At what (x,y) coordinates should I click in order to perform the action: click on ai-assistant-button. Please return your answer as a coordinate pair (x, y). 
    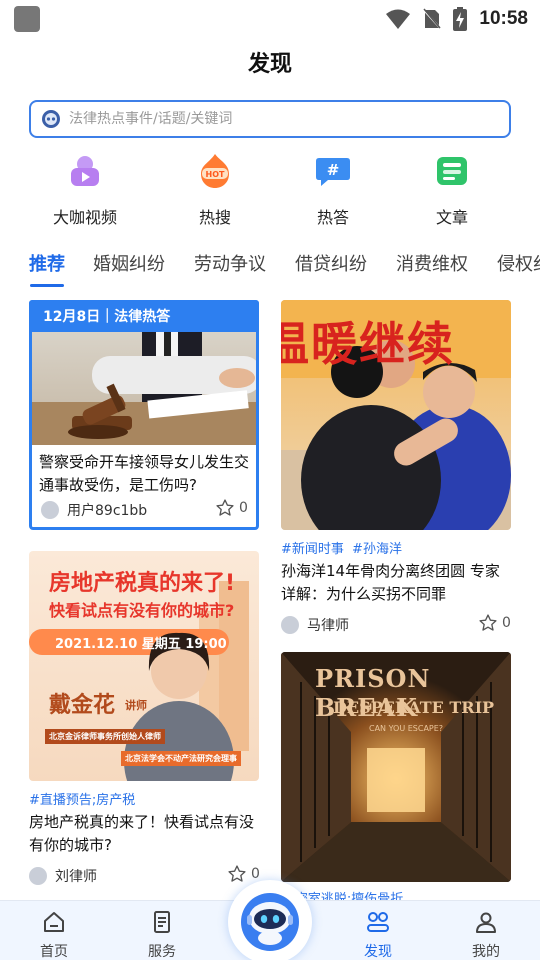
    Looking at the image, I should click on (270, 920).